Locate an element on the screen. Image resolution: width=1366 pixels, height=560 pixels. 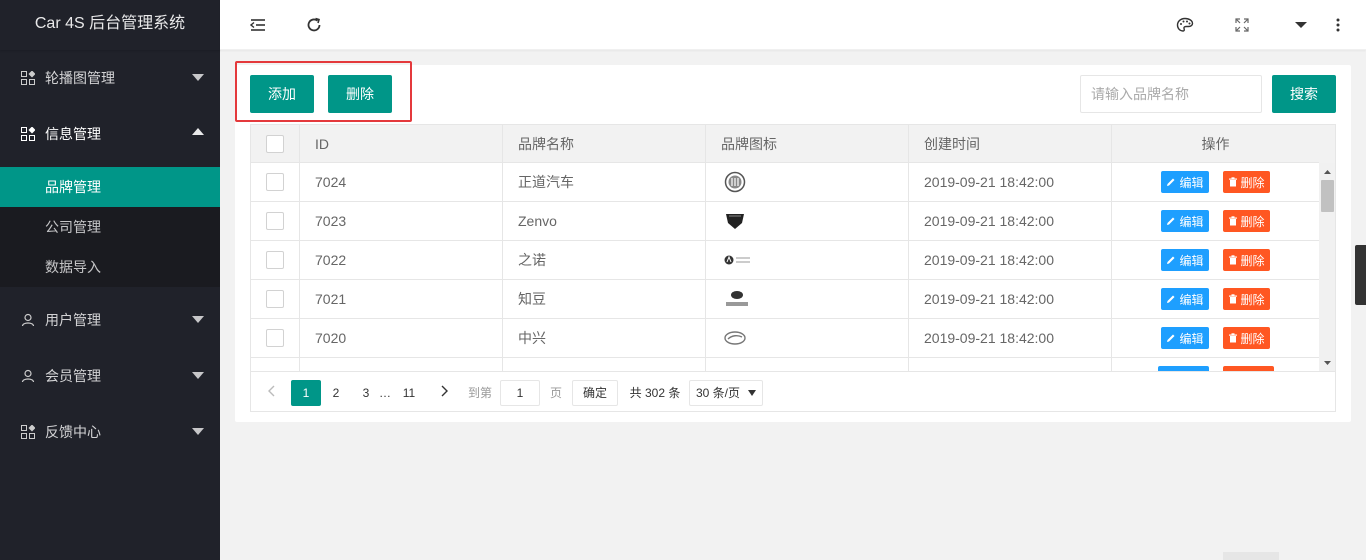
fullscreen-icon is located at coordinates (1242, 25).